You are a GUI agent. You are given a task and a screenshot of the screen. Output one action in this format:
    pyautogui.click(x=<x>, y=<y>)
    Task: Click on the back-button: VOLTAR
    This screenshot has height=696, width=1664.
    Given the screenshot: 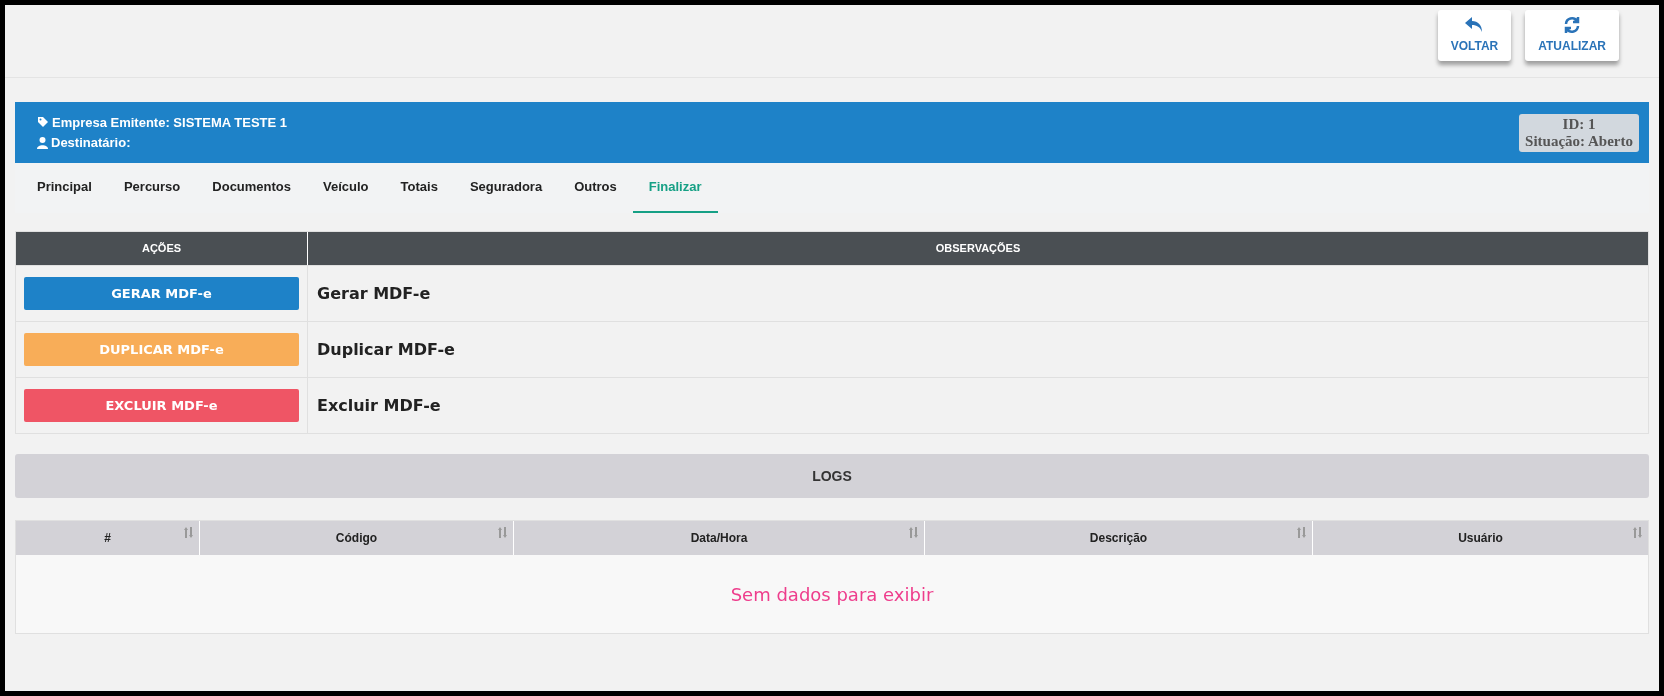 What is the action you would take?
    pyautogui.click(x=1474, y=35)
    